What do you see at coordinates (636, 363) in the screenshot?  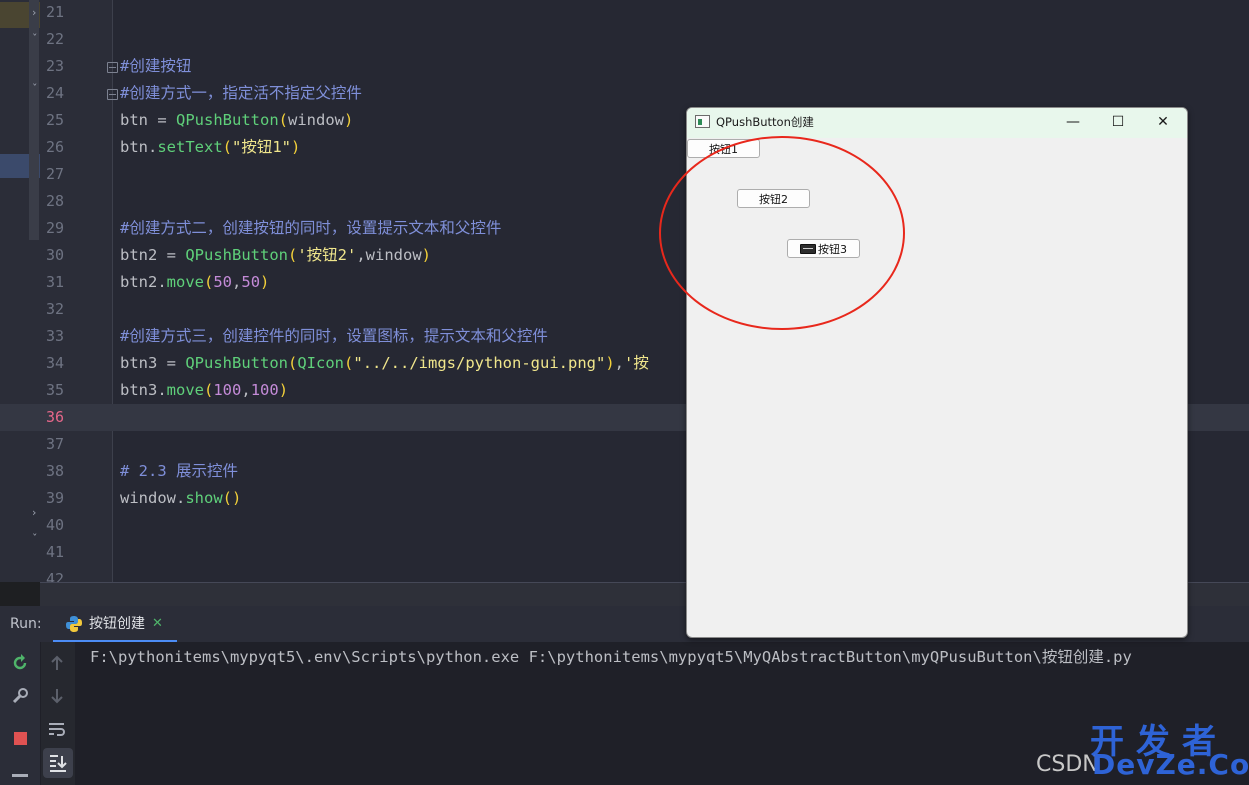 I see `code-token: '按` at bounding box center [636, 363].